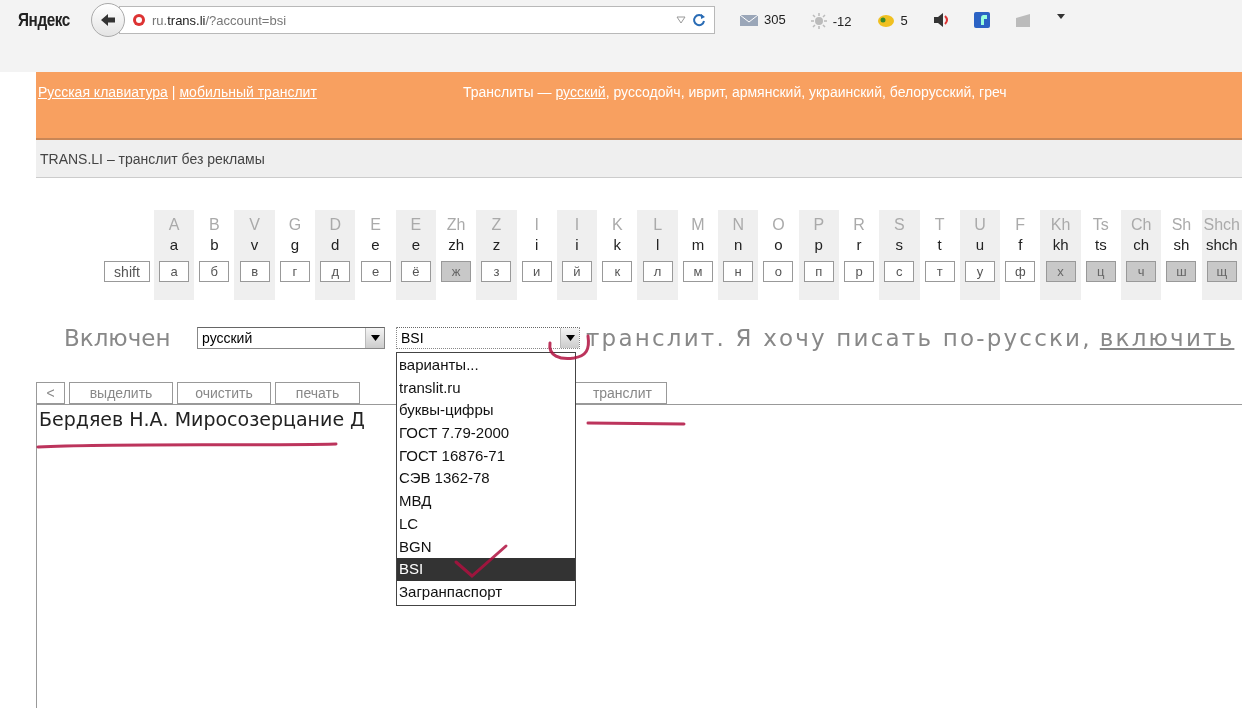 The image size is (1242, 708). I want to click on latin-lower-letter: sh, so click(1181, 245).